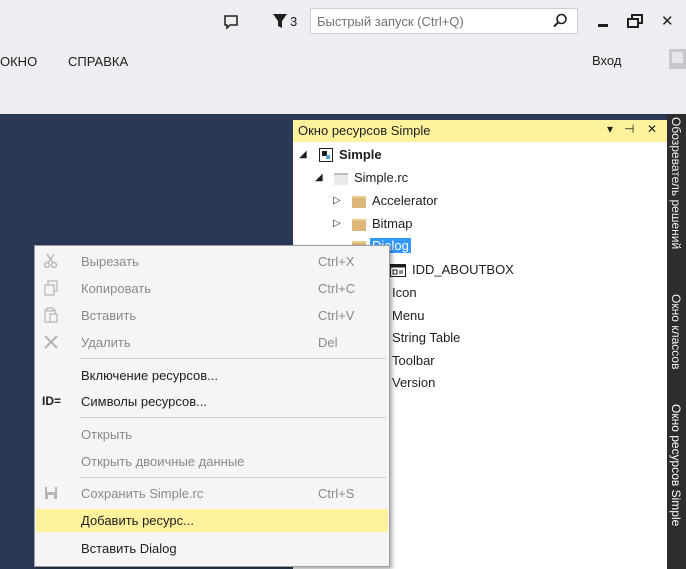 Image resolution: width=686 pixels, height=569 pixels. What do you see at coordinates (51, 493) in the screenshot?
I see `save-icon` at bounding box center [51, 493].